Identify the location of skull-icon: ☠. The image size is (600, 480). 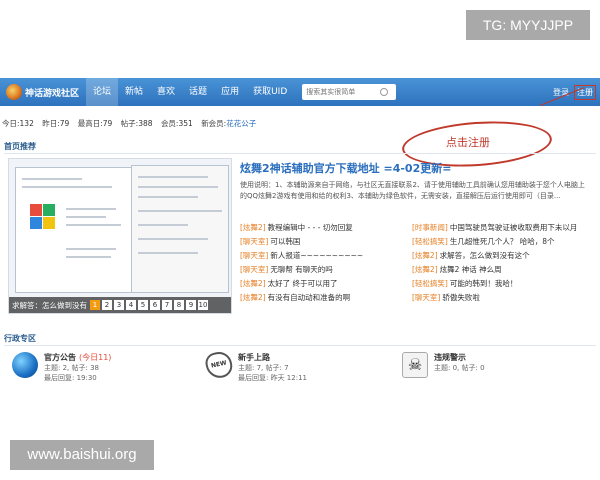
(415, 365).